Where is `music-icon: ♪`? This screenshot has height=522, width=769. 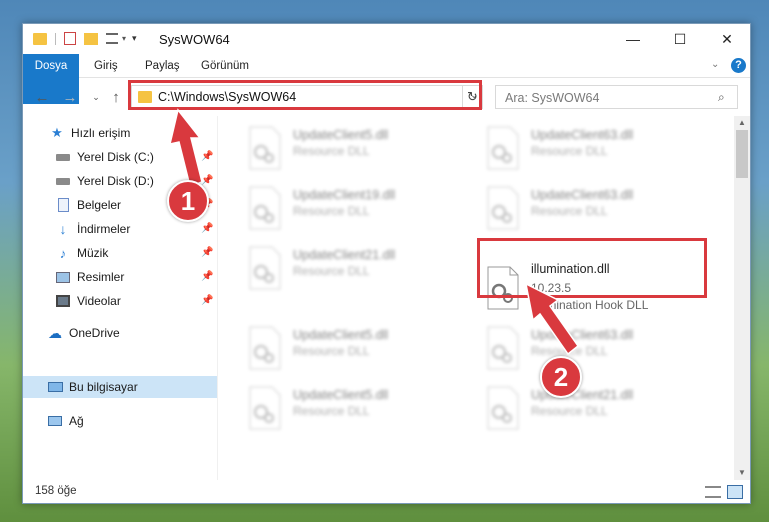 music-icon: ♪ is located at coordinates (63, 253).